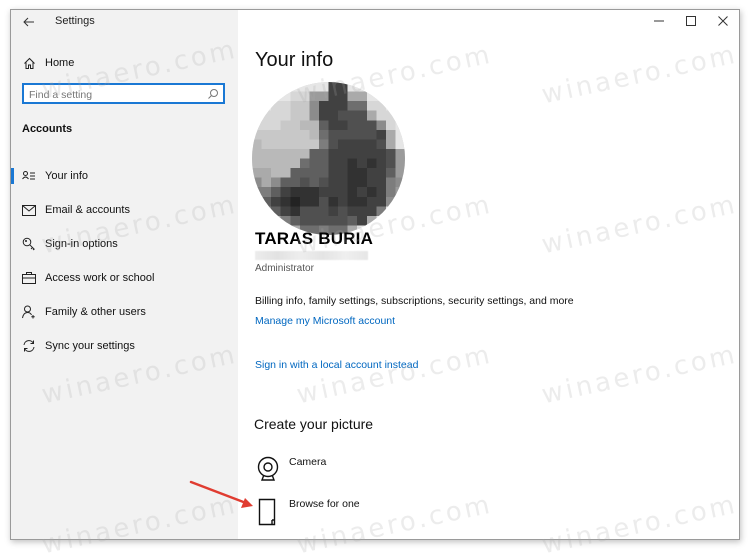 This screenshot has height=560, width=750. Describe the element at coordinates (325, 321) in the screenshot. I see `manage-account-link: Manage my Microsoft account` at that location.